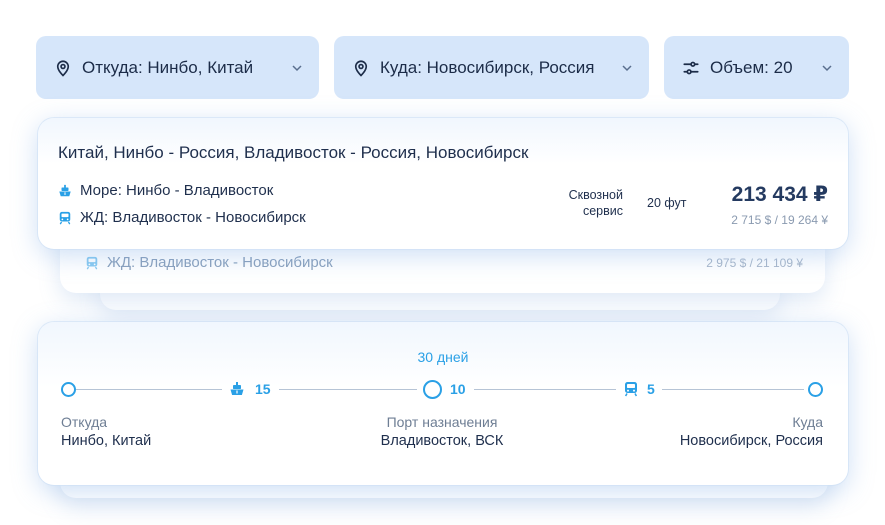  Describe the element at coordinates (263, 389) in the screenshot. I see `sea-leg-days: 15` at that location.